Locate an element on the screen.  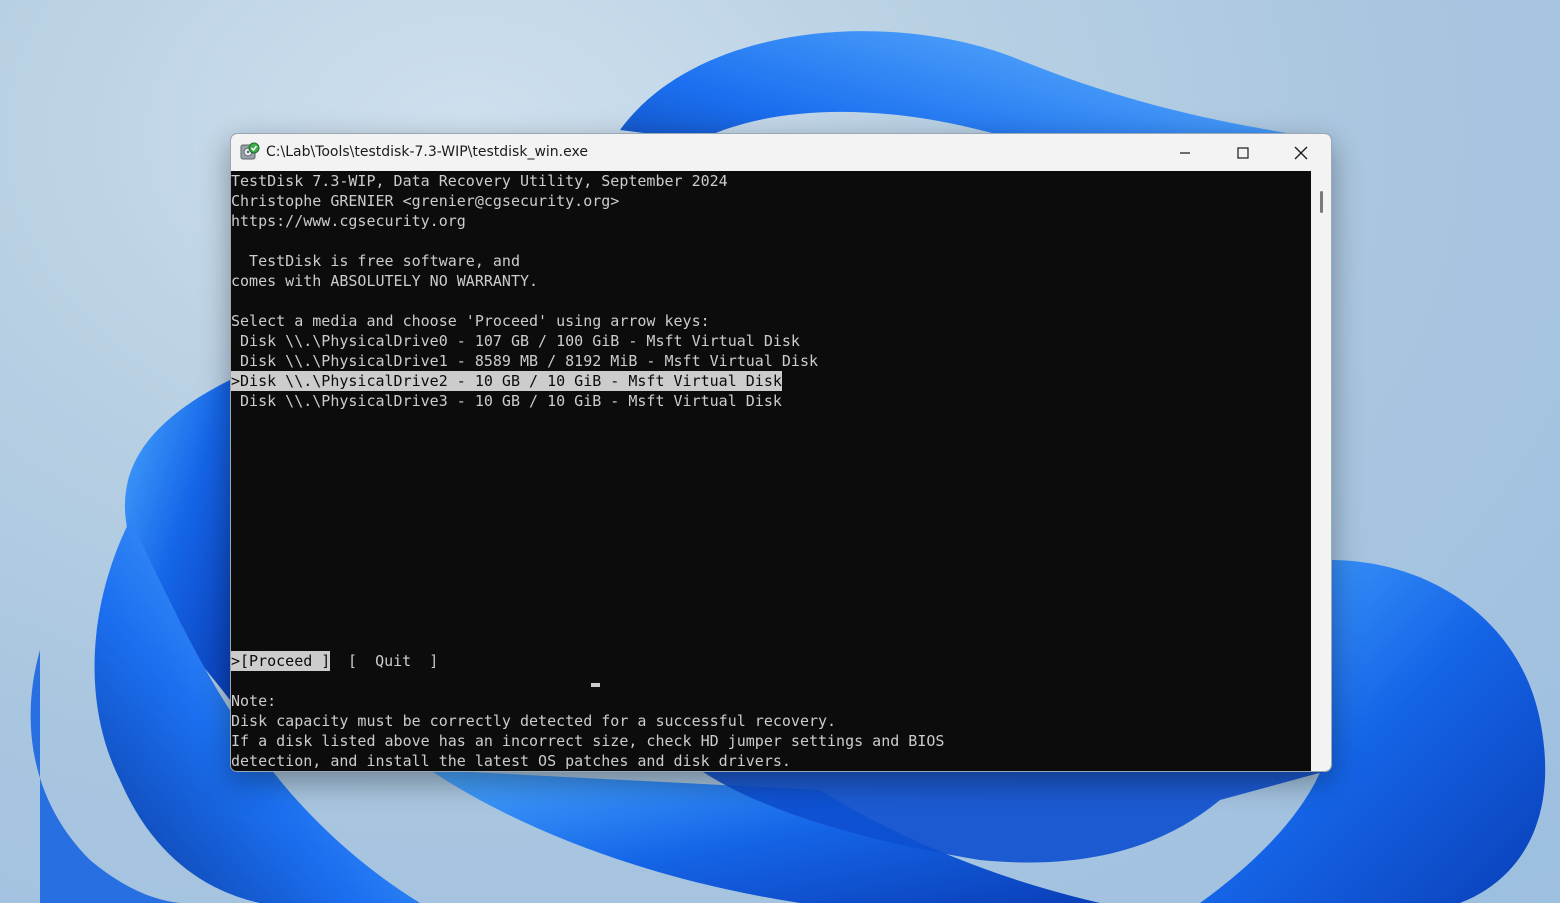
license-line: TestDisk is free software, and is located at coordinates (375, 261).